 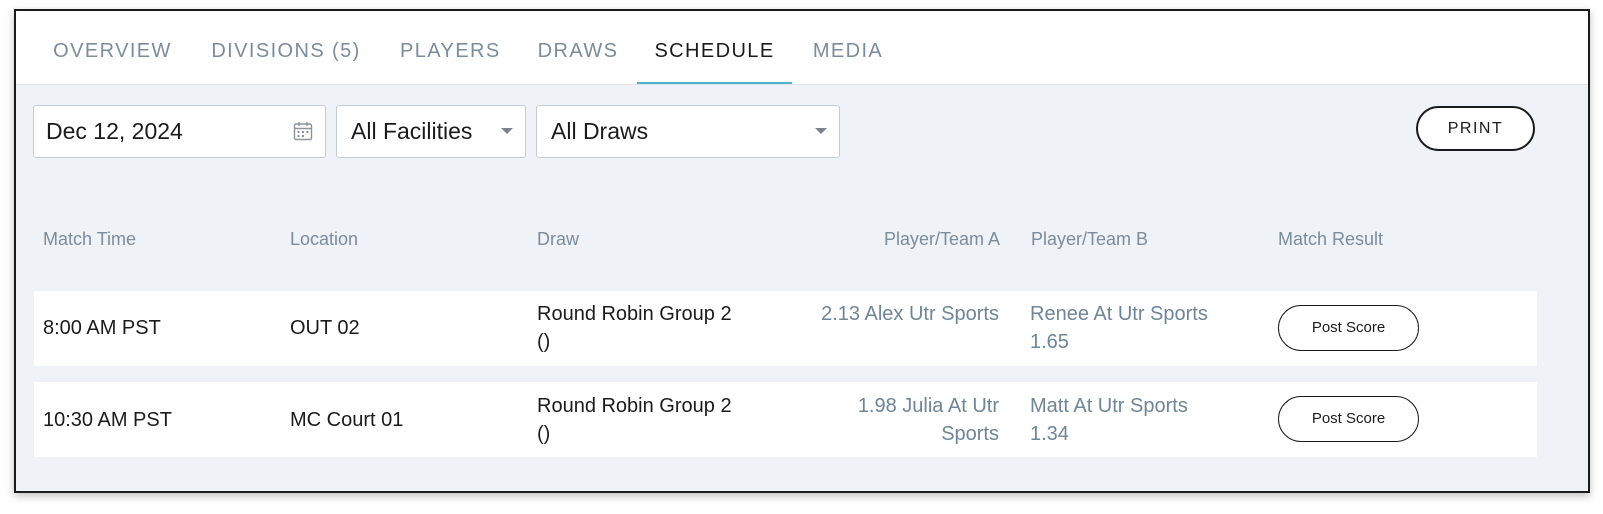 I want to click on header-location: Location, so click(x=324, y=239).